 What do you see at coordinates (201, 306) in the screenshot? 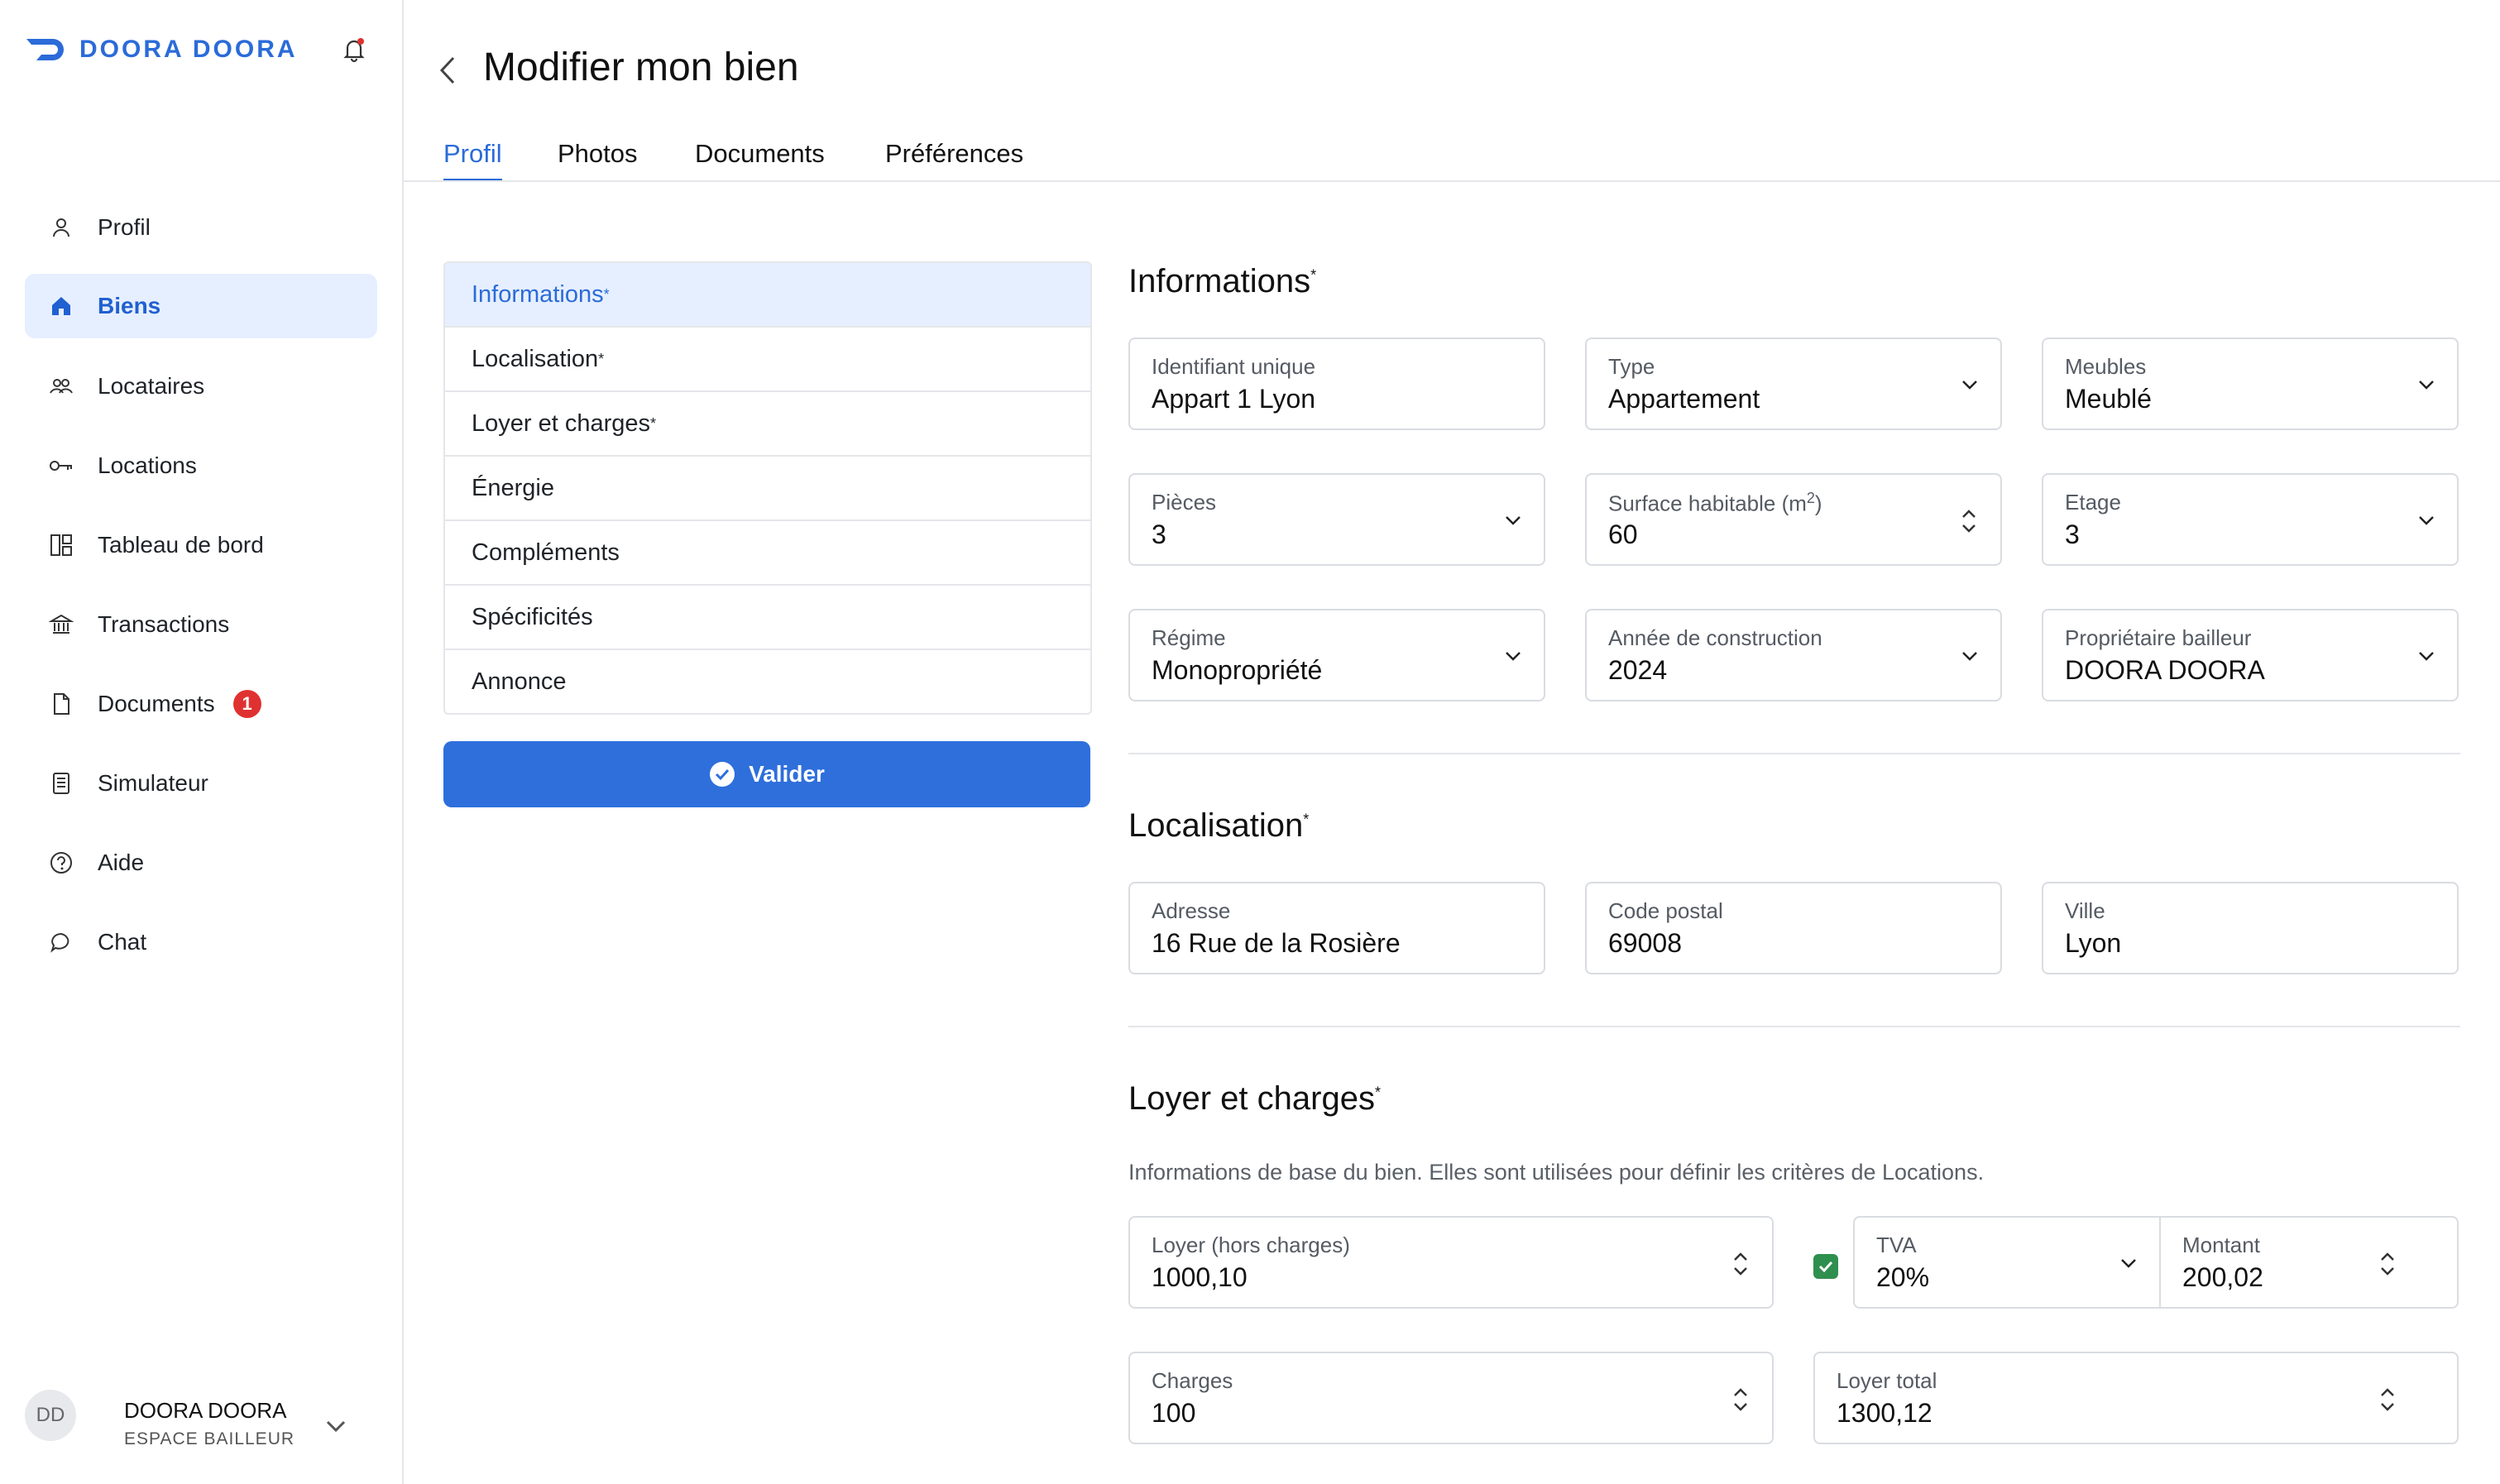
I see `sidebar-item-biens: Biens` at bounding box center [201, 306].